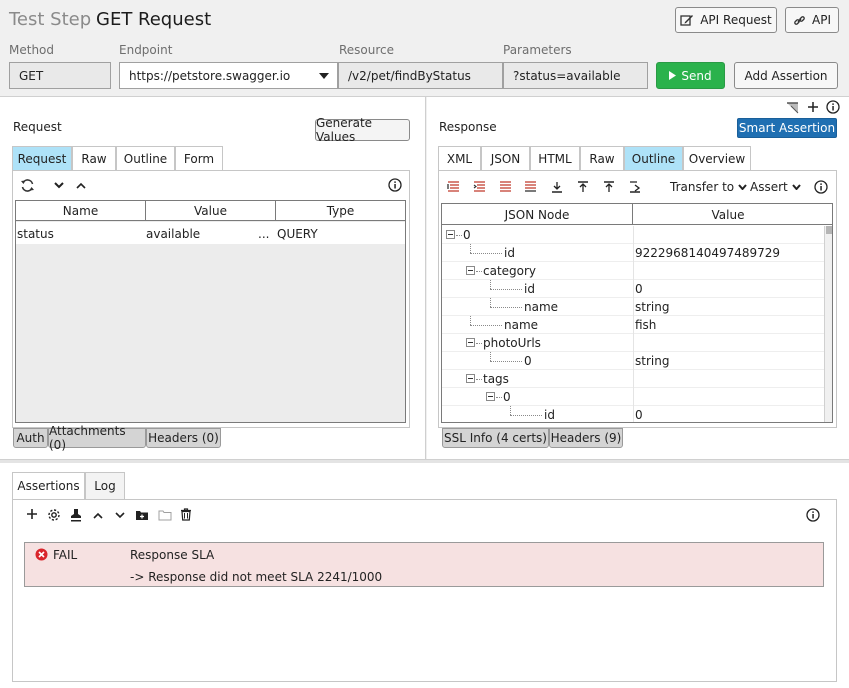 The width and height of the screenshot is (849, 688). Describe the element at coordinates (775, 187) in the screenshot. I see `assert-menu: Assert` at that location.